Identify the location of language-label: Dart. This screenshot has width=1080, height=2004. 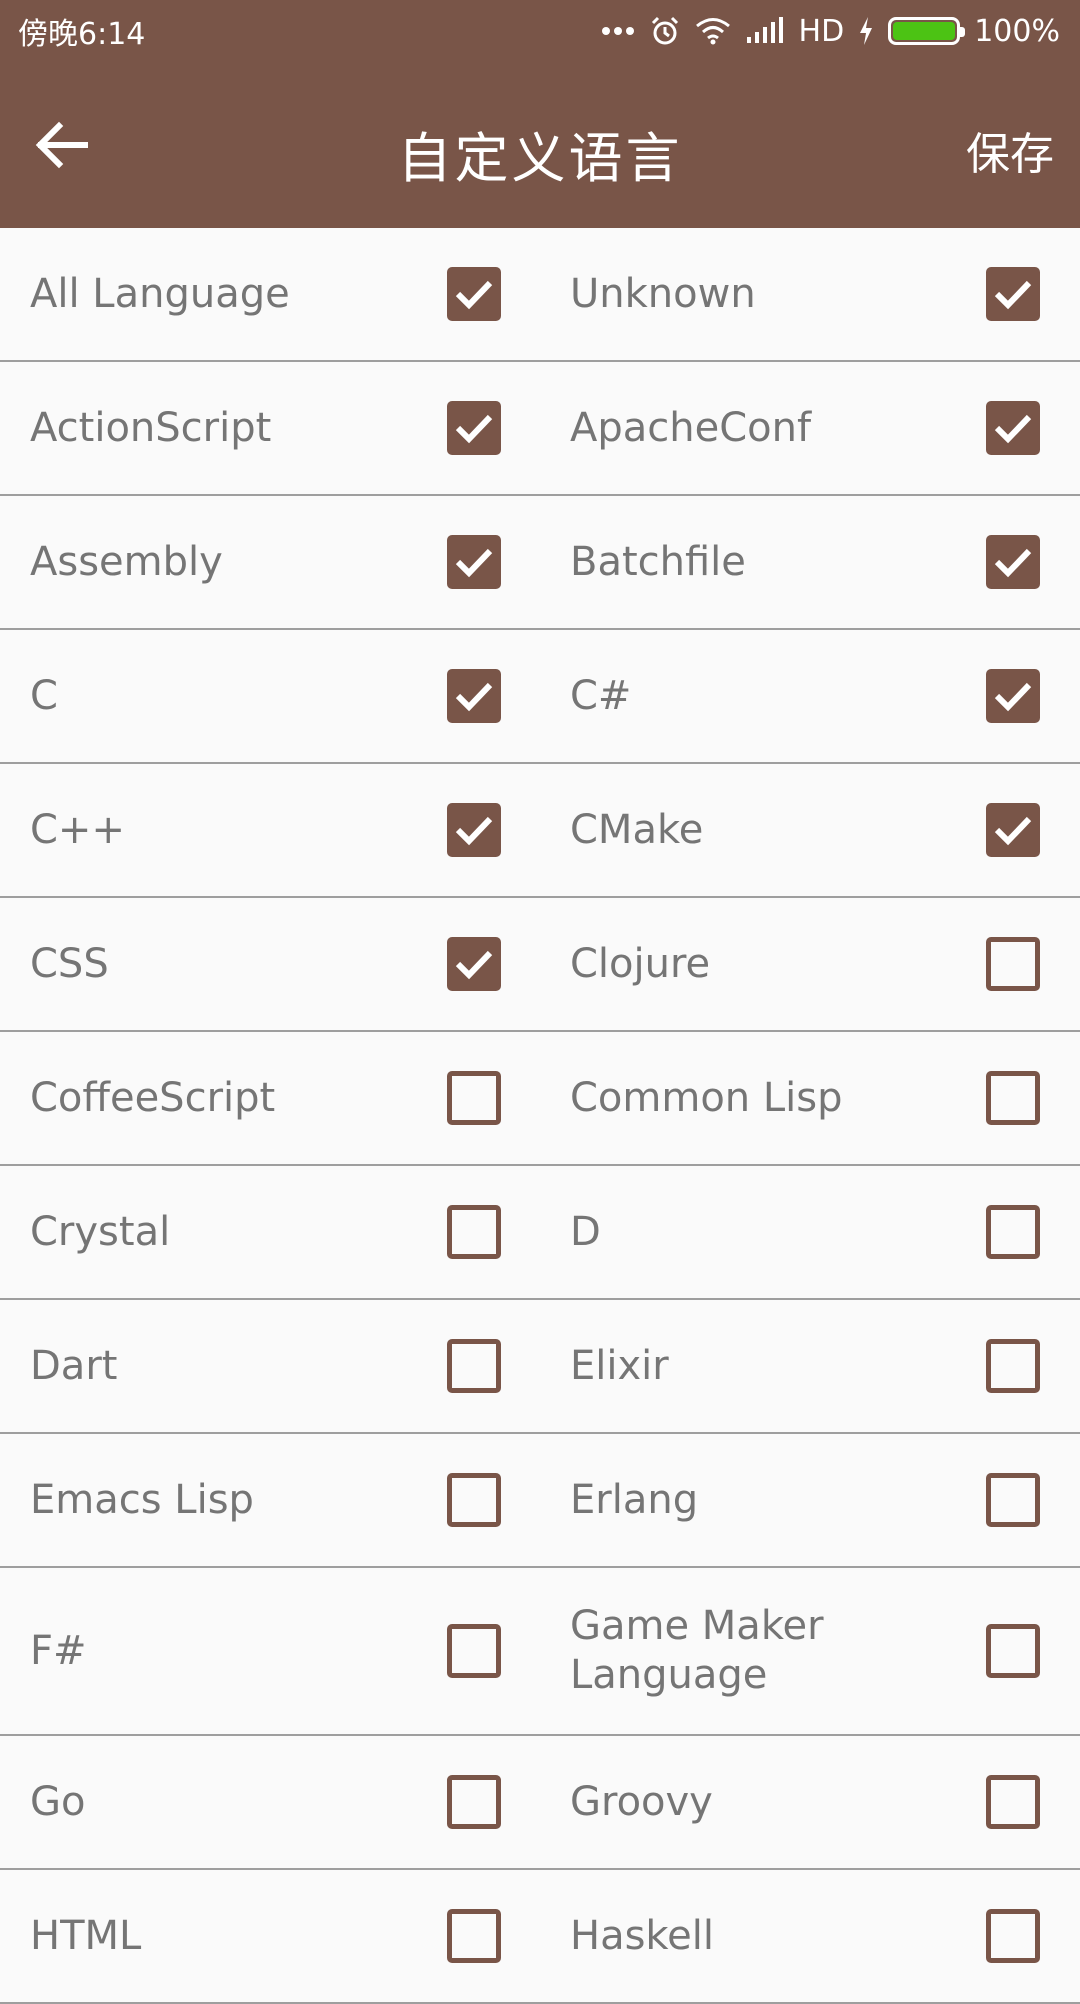
(74, 1365).